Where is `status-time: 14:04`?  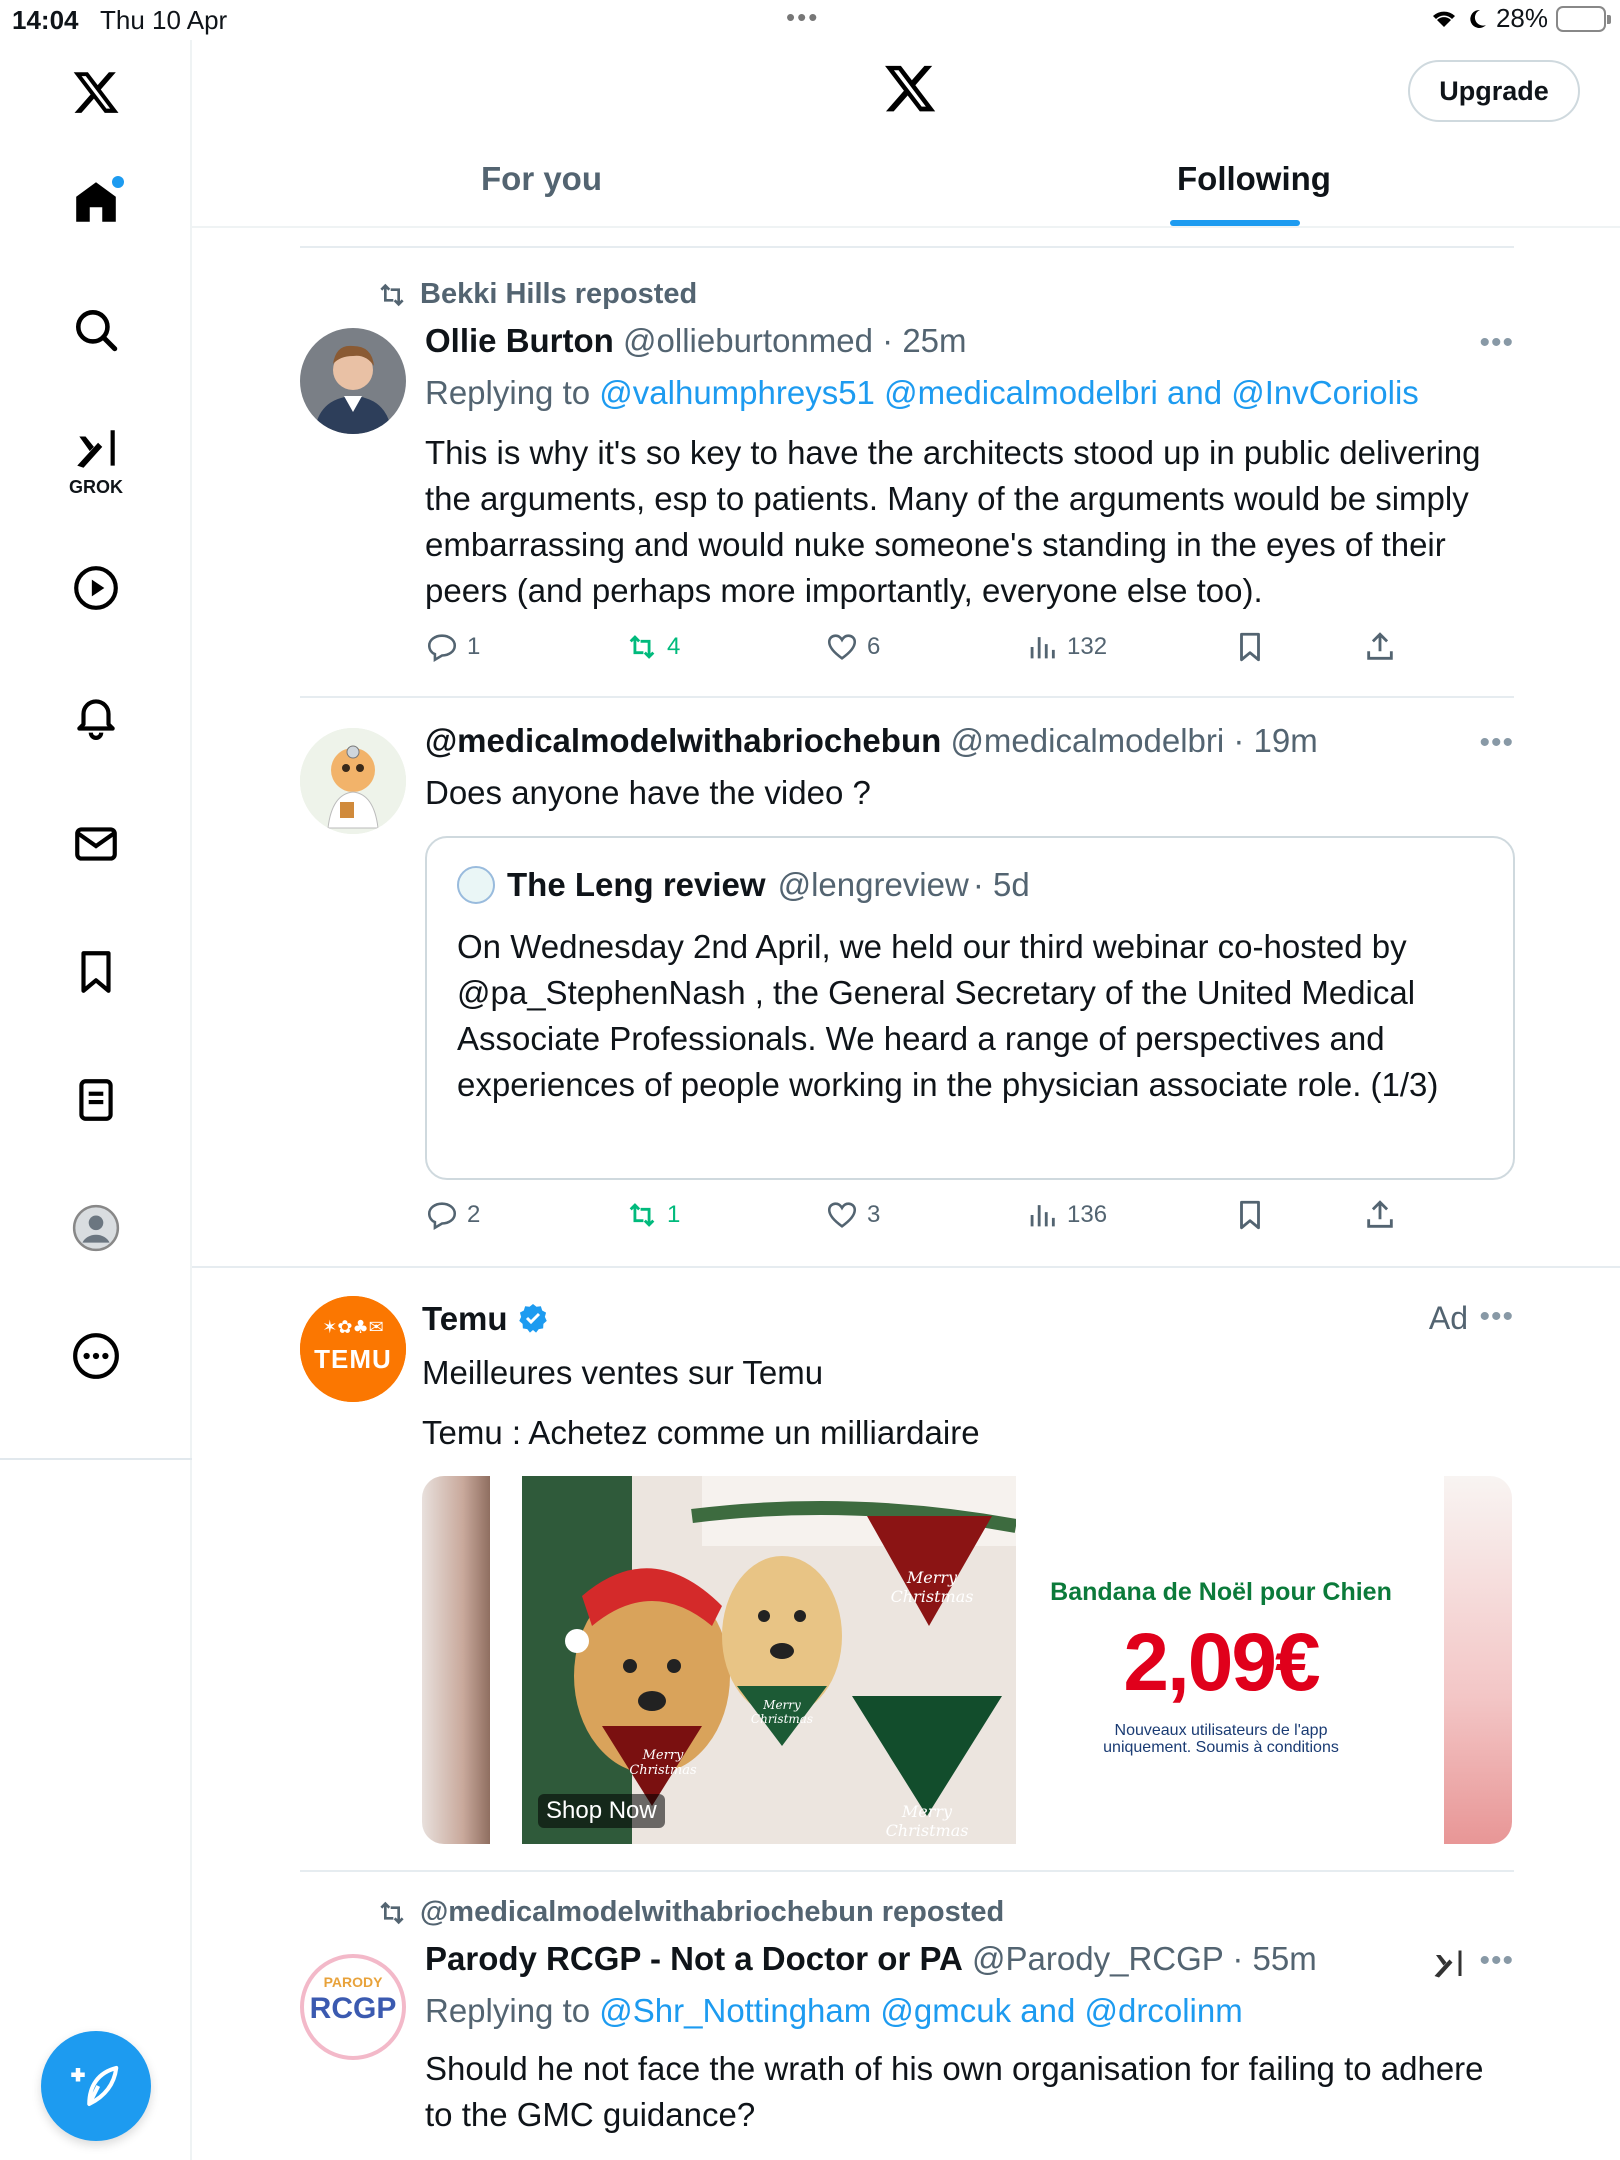
status-time: 14:04 is located at coordinates (45, 20).